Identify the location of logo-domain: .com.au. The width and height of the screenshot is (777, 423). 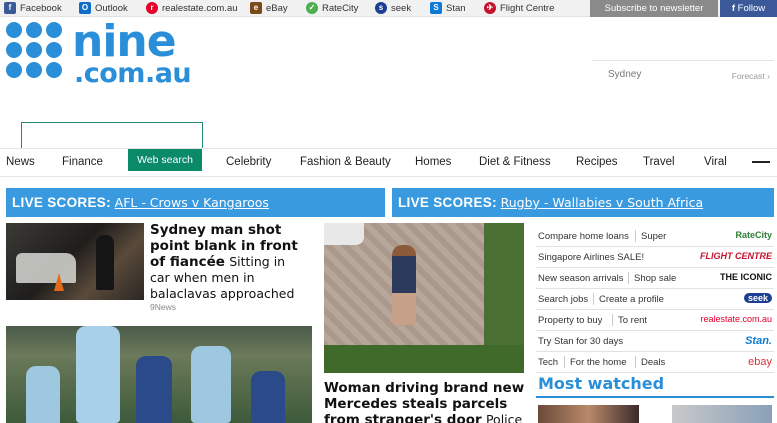
(133, 73).